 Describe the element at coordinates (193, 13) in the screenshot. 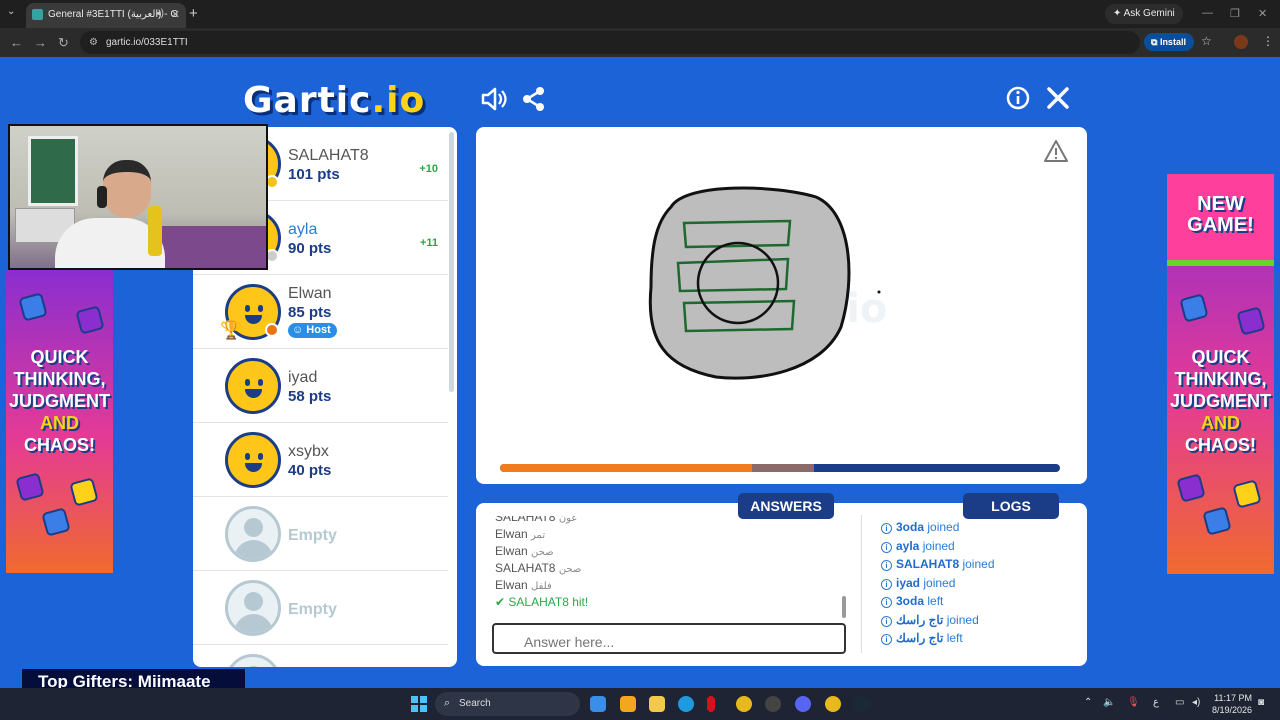

I see `new-tab-plus-icon: +` at that location.